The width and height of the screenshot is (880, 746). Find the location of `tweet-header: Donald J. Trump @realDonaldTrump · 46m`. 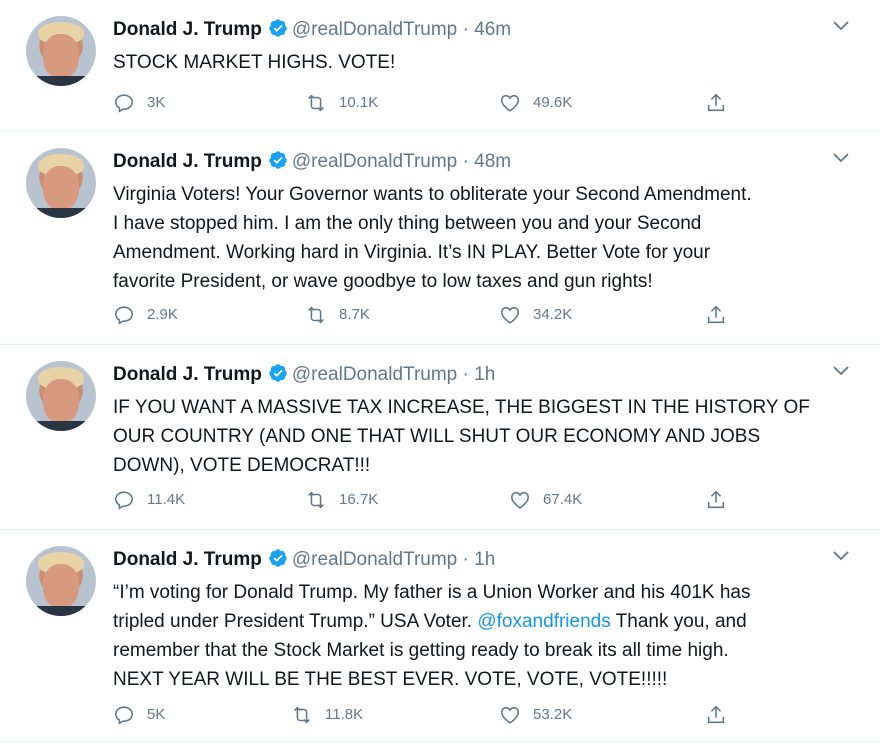

tweet-header: Donald J. Trump @realDonaldTrump · 46m is located at coordinates (312, 30).